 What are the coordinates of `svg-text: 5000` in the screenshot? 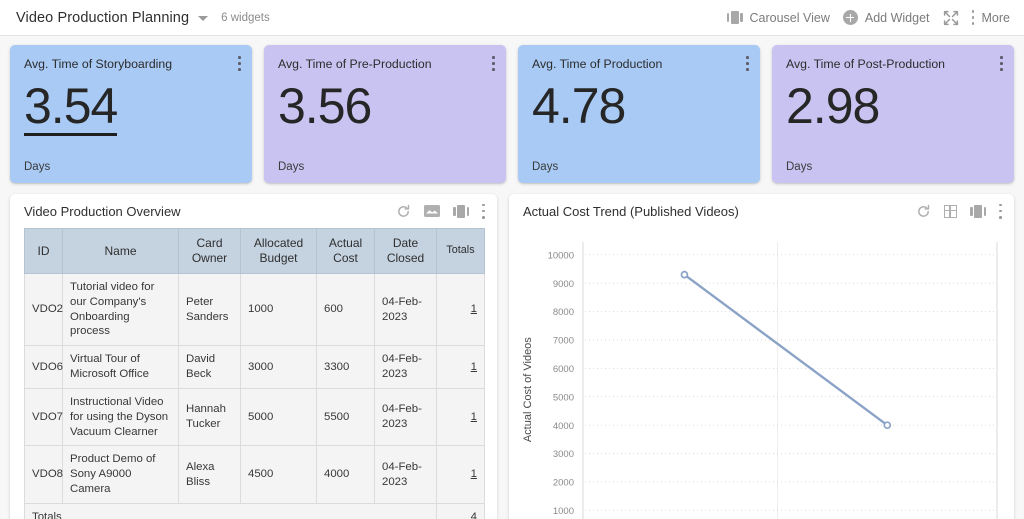 It's located at (563, 397).